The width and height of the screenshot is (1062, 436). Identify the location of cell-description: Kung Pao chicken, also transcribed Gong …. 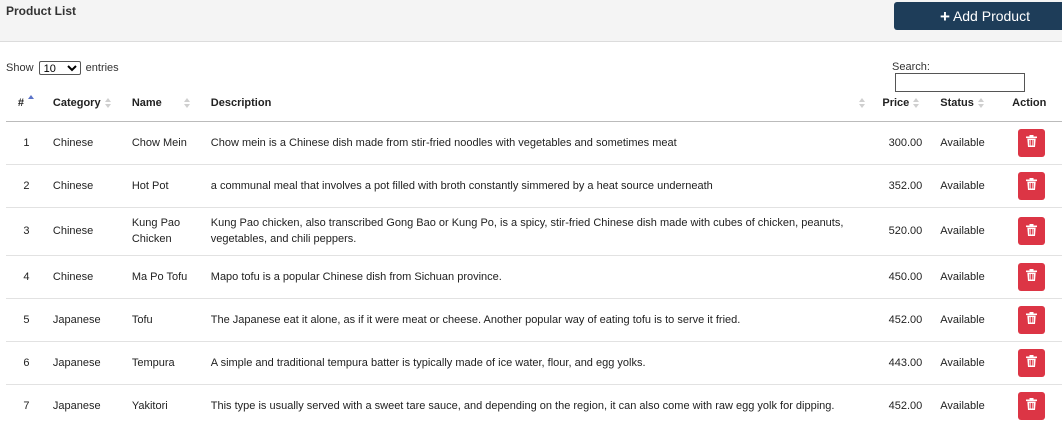
(538, 230).